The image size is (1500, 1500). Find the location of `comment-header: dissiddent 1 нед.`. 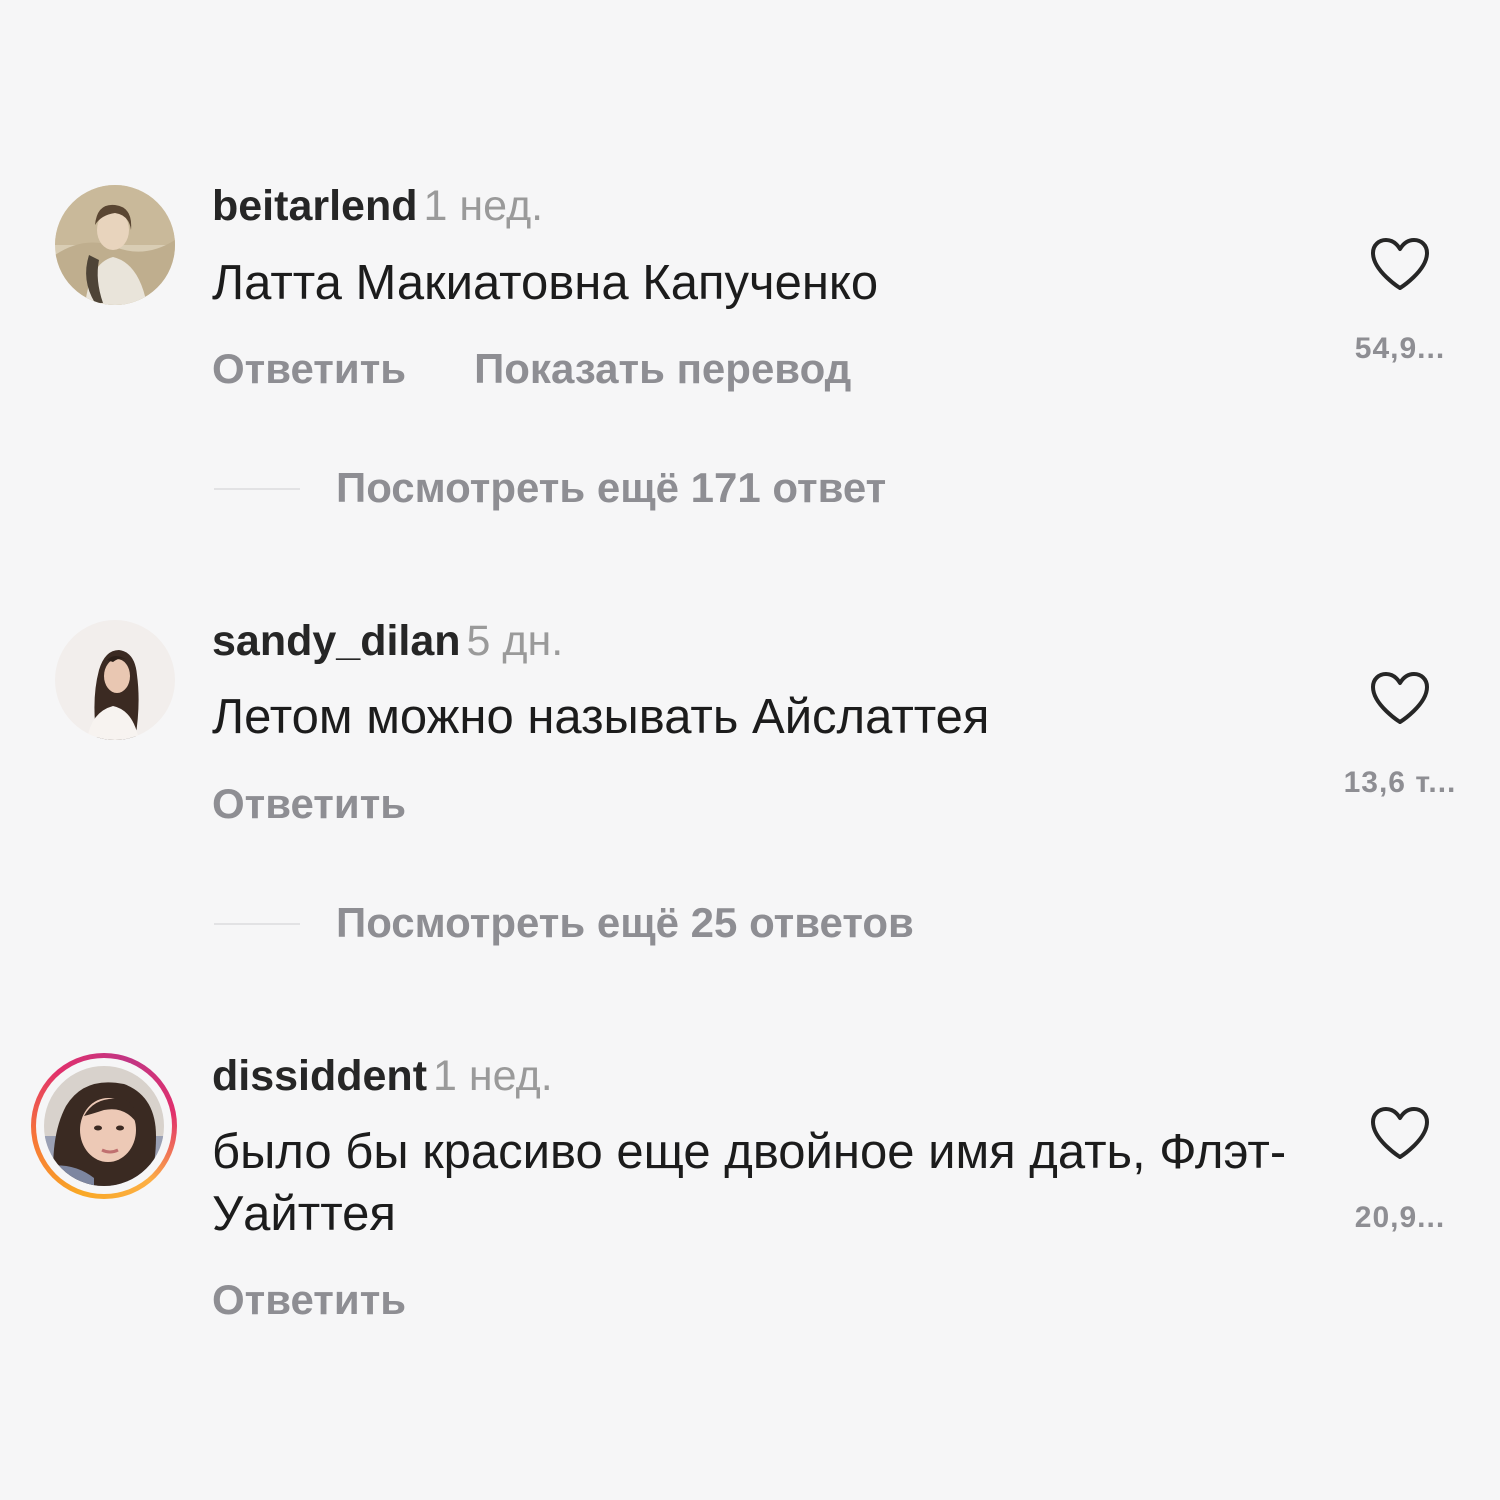

comment-header: dissiddent 1 нед. is located at coordinates (382, 1076).